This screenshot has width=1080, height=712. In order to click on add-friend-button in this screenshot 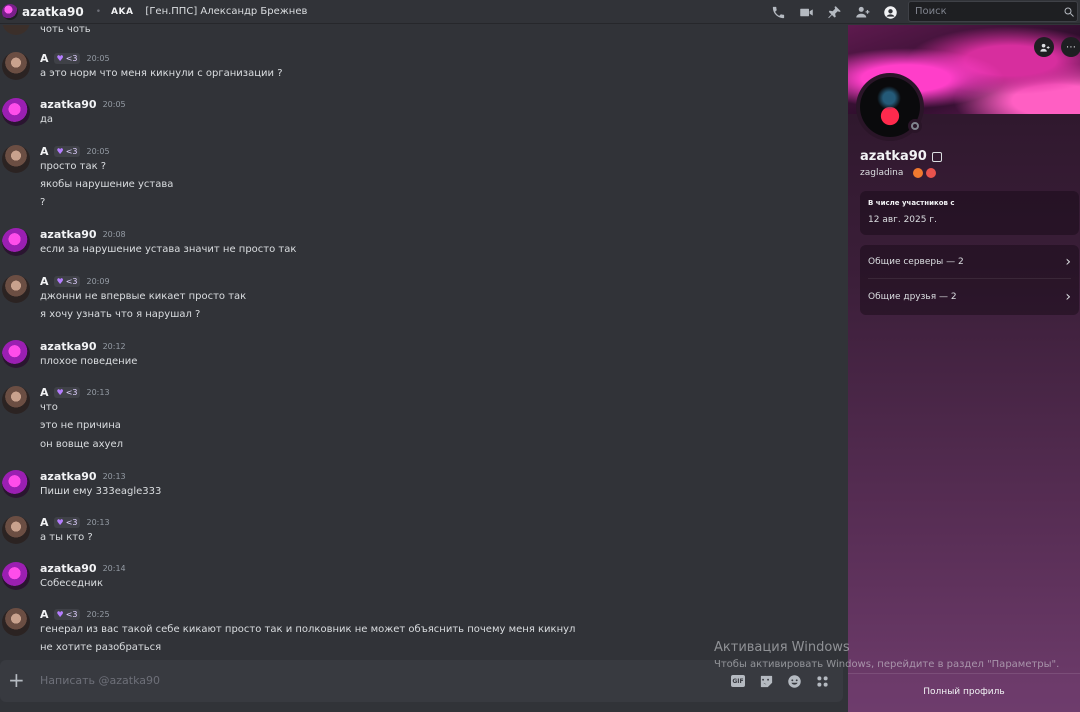, I will do `click(1044, 47)`.